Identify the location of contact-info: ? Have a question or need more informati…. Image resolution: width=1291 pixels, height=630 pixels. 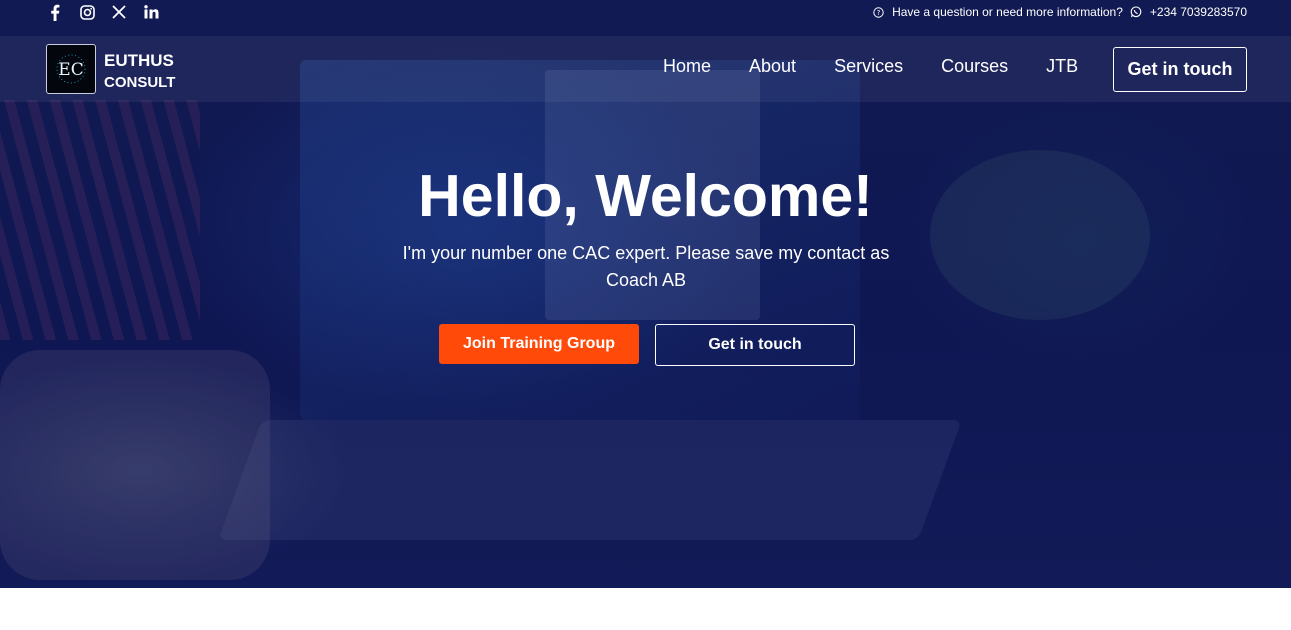
(1059, 12).